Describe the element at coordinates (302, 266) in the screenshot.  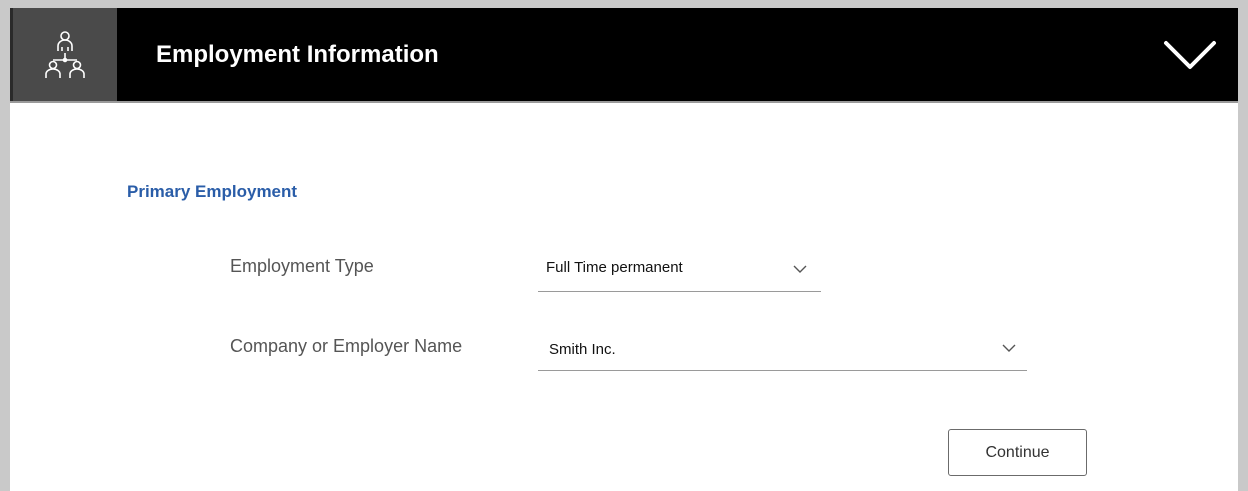
I see `employment-type-label: Employment Type` at that location.